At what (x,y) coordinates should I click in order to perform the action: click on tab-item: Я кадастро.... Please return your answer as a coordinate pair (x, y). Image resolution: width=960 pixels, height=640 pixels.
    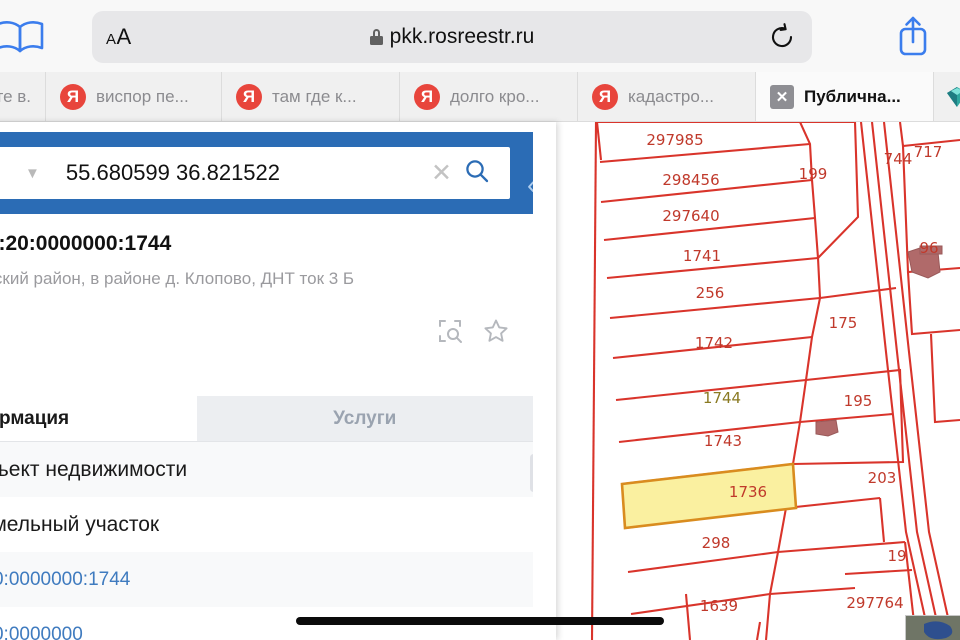
    Looking at the image, I should click on (667, 96).